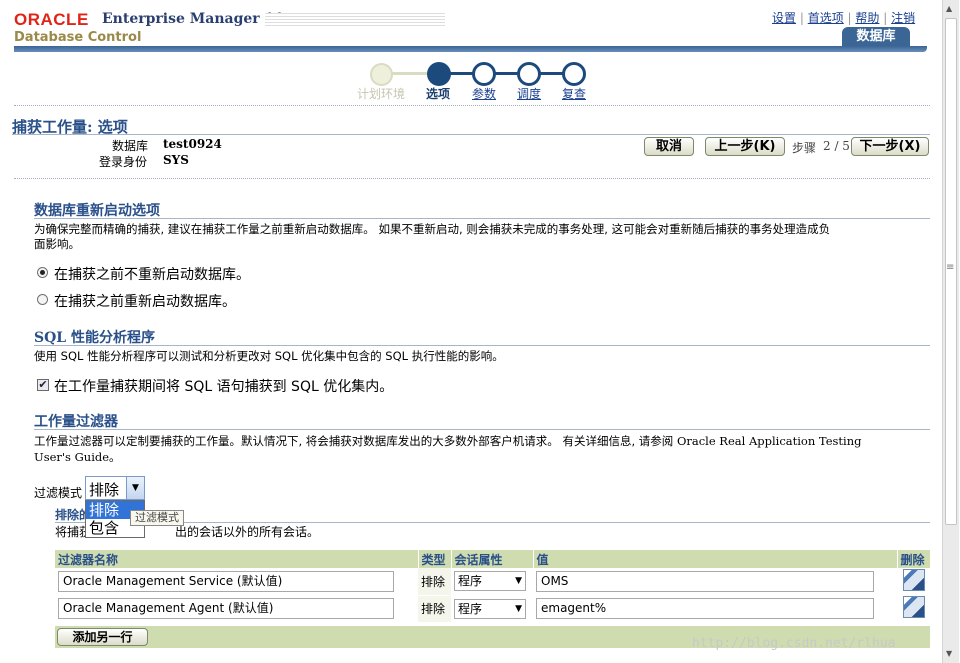 Image resolution: width=960 pixels, height=663 pixels. Describe the element at coordinates (157, 518) in the screenshot. I see `tooltip: 过滤模式` at that location.